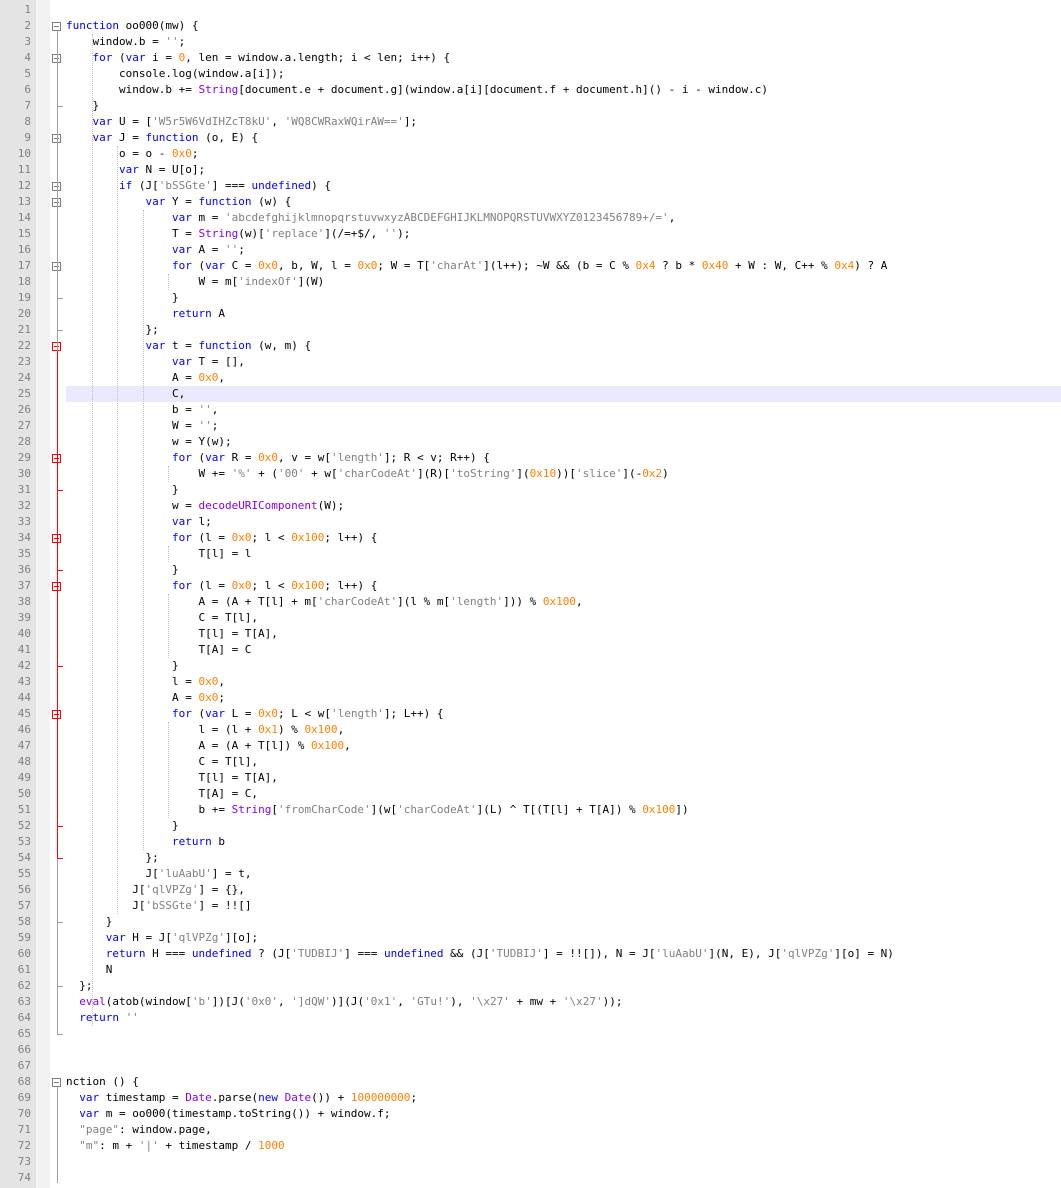 Image resolution: width=1061 pixels, height=1188 pixels. What do you see at coordinates (132, 154) in the screenshot?
I see `code-line: o = o - 0x0;` at bounding box center [132, 154].